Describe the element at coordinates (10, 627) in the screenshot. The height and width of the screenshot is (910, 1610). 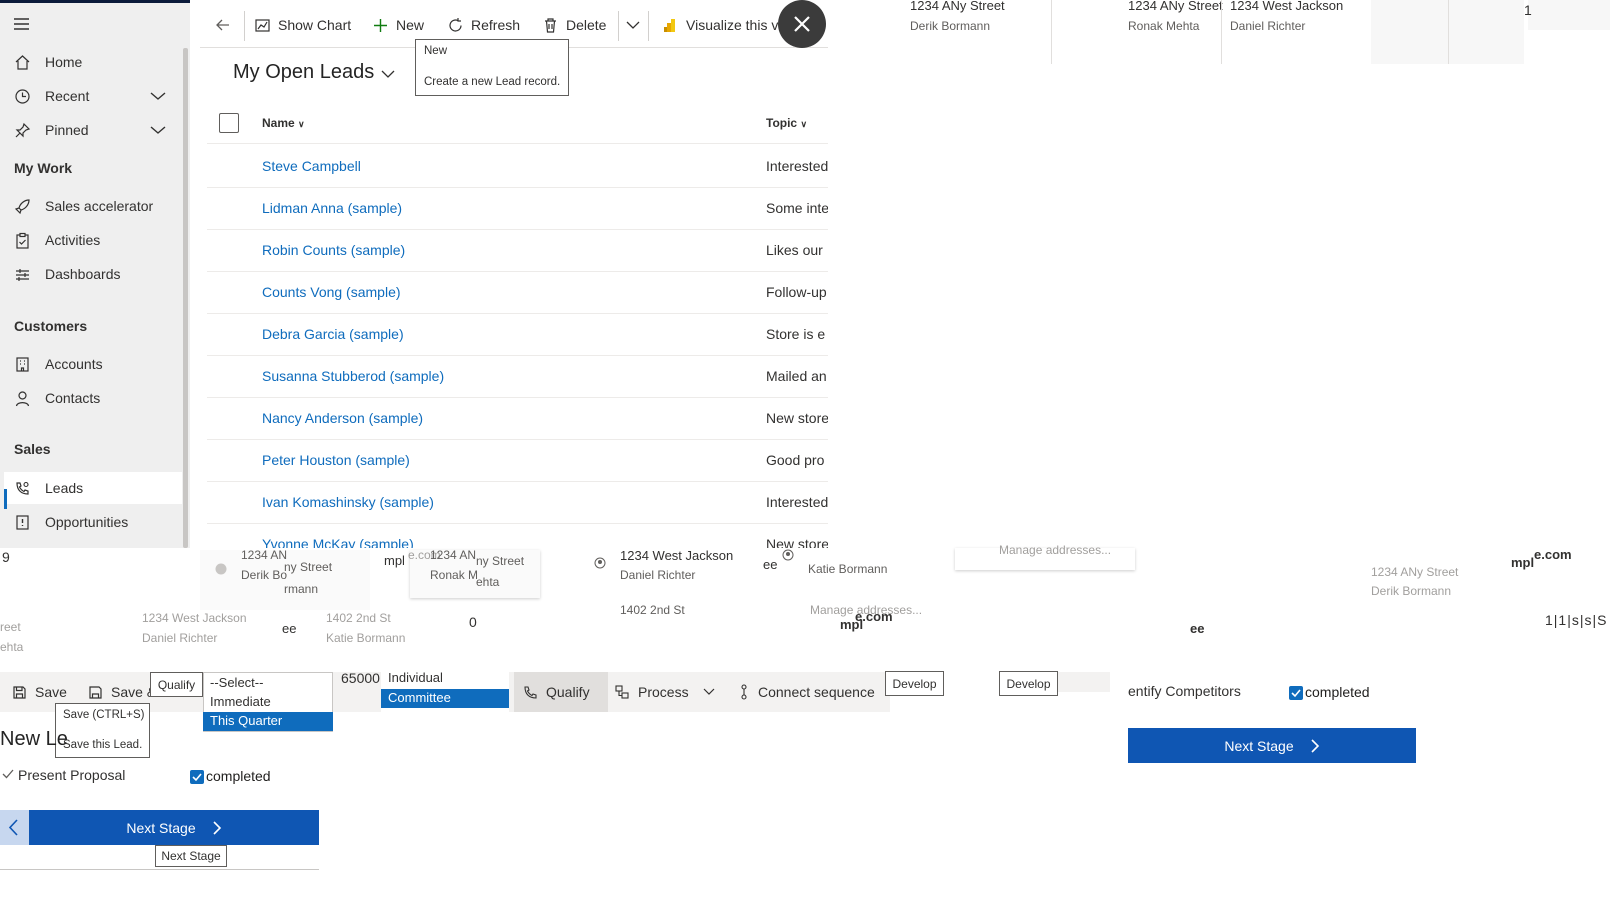
I see `address-fragment: reet` at that location.